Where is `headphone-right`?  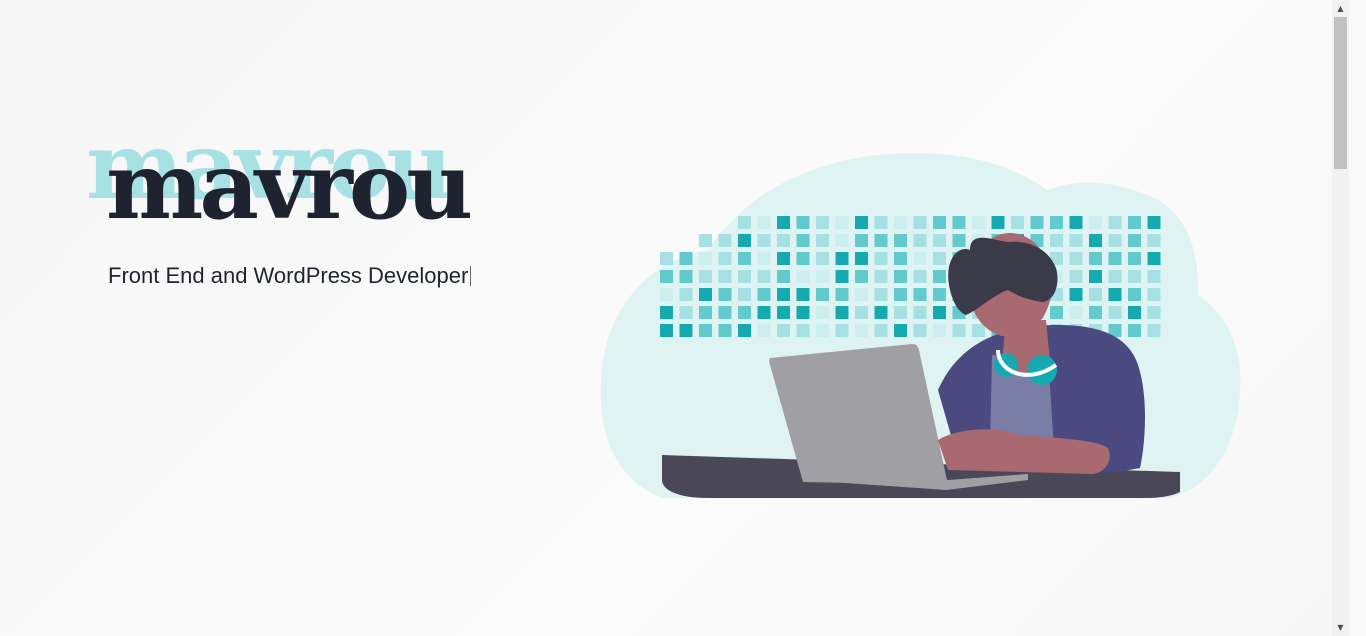
headphone-right is located at coordinates (1042, 370).